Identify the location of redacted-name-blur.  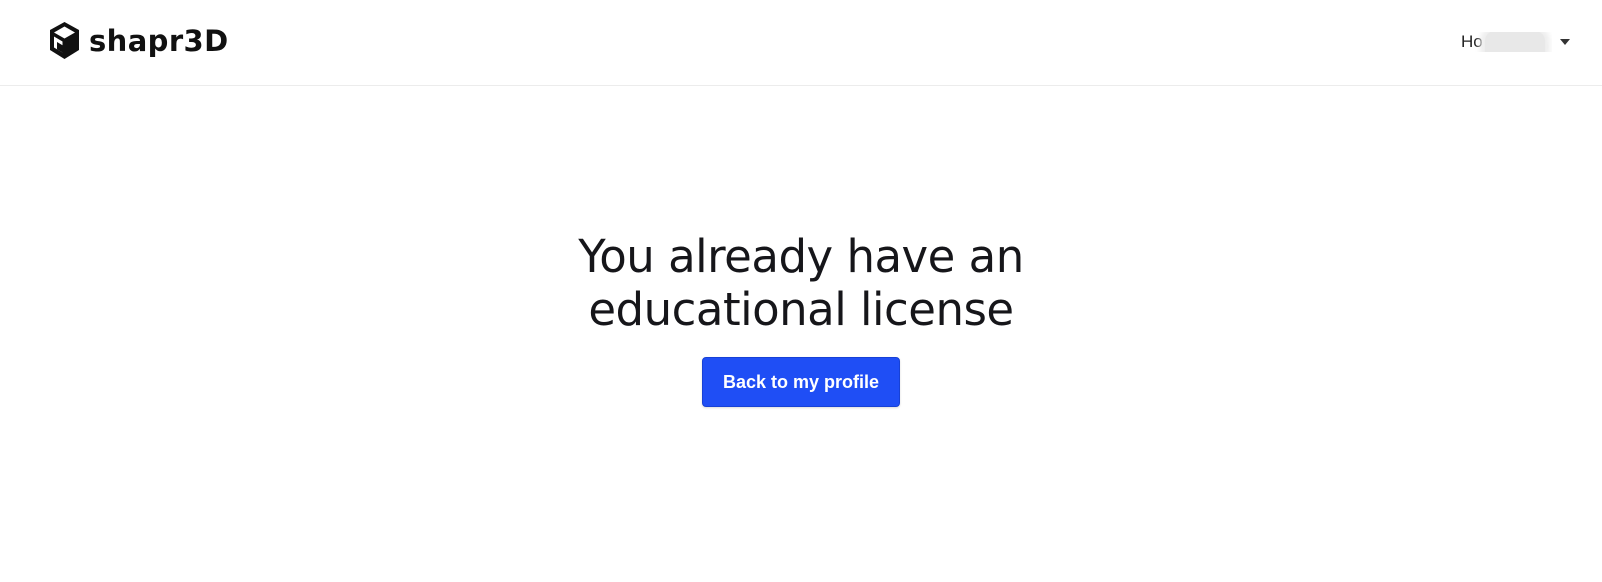
(1515, 42).